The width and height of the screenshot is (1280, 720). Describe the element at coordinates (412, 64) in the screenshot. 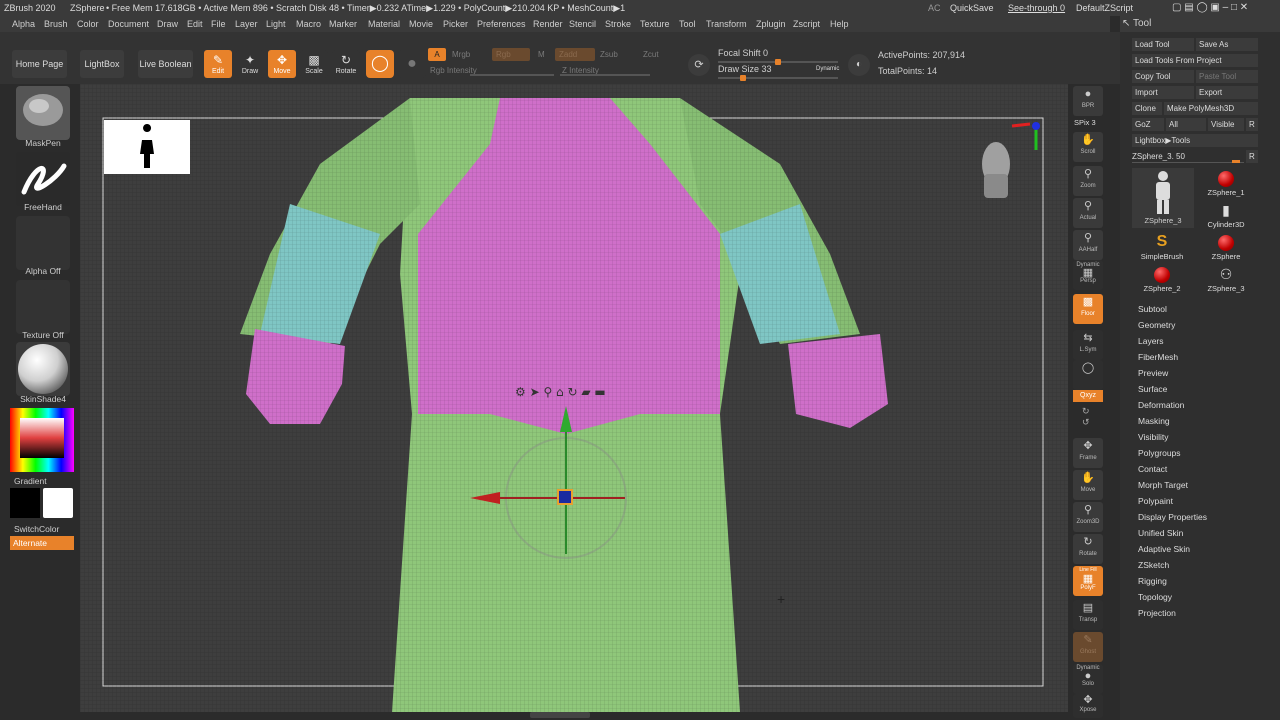

I see `material-sphere-button: ●` at that location.